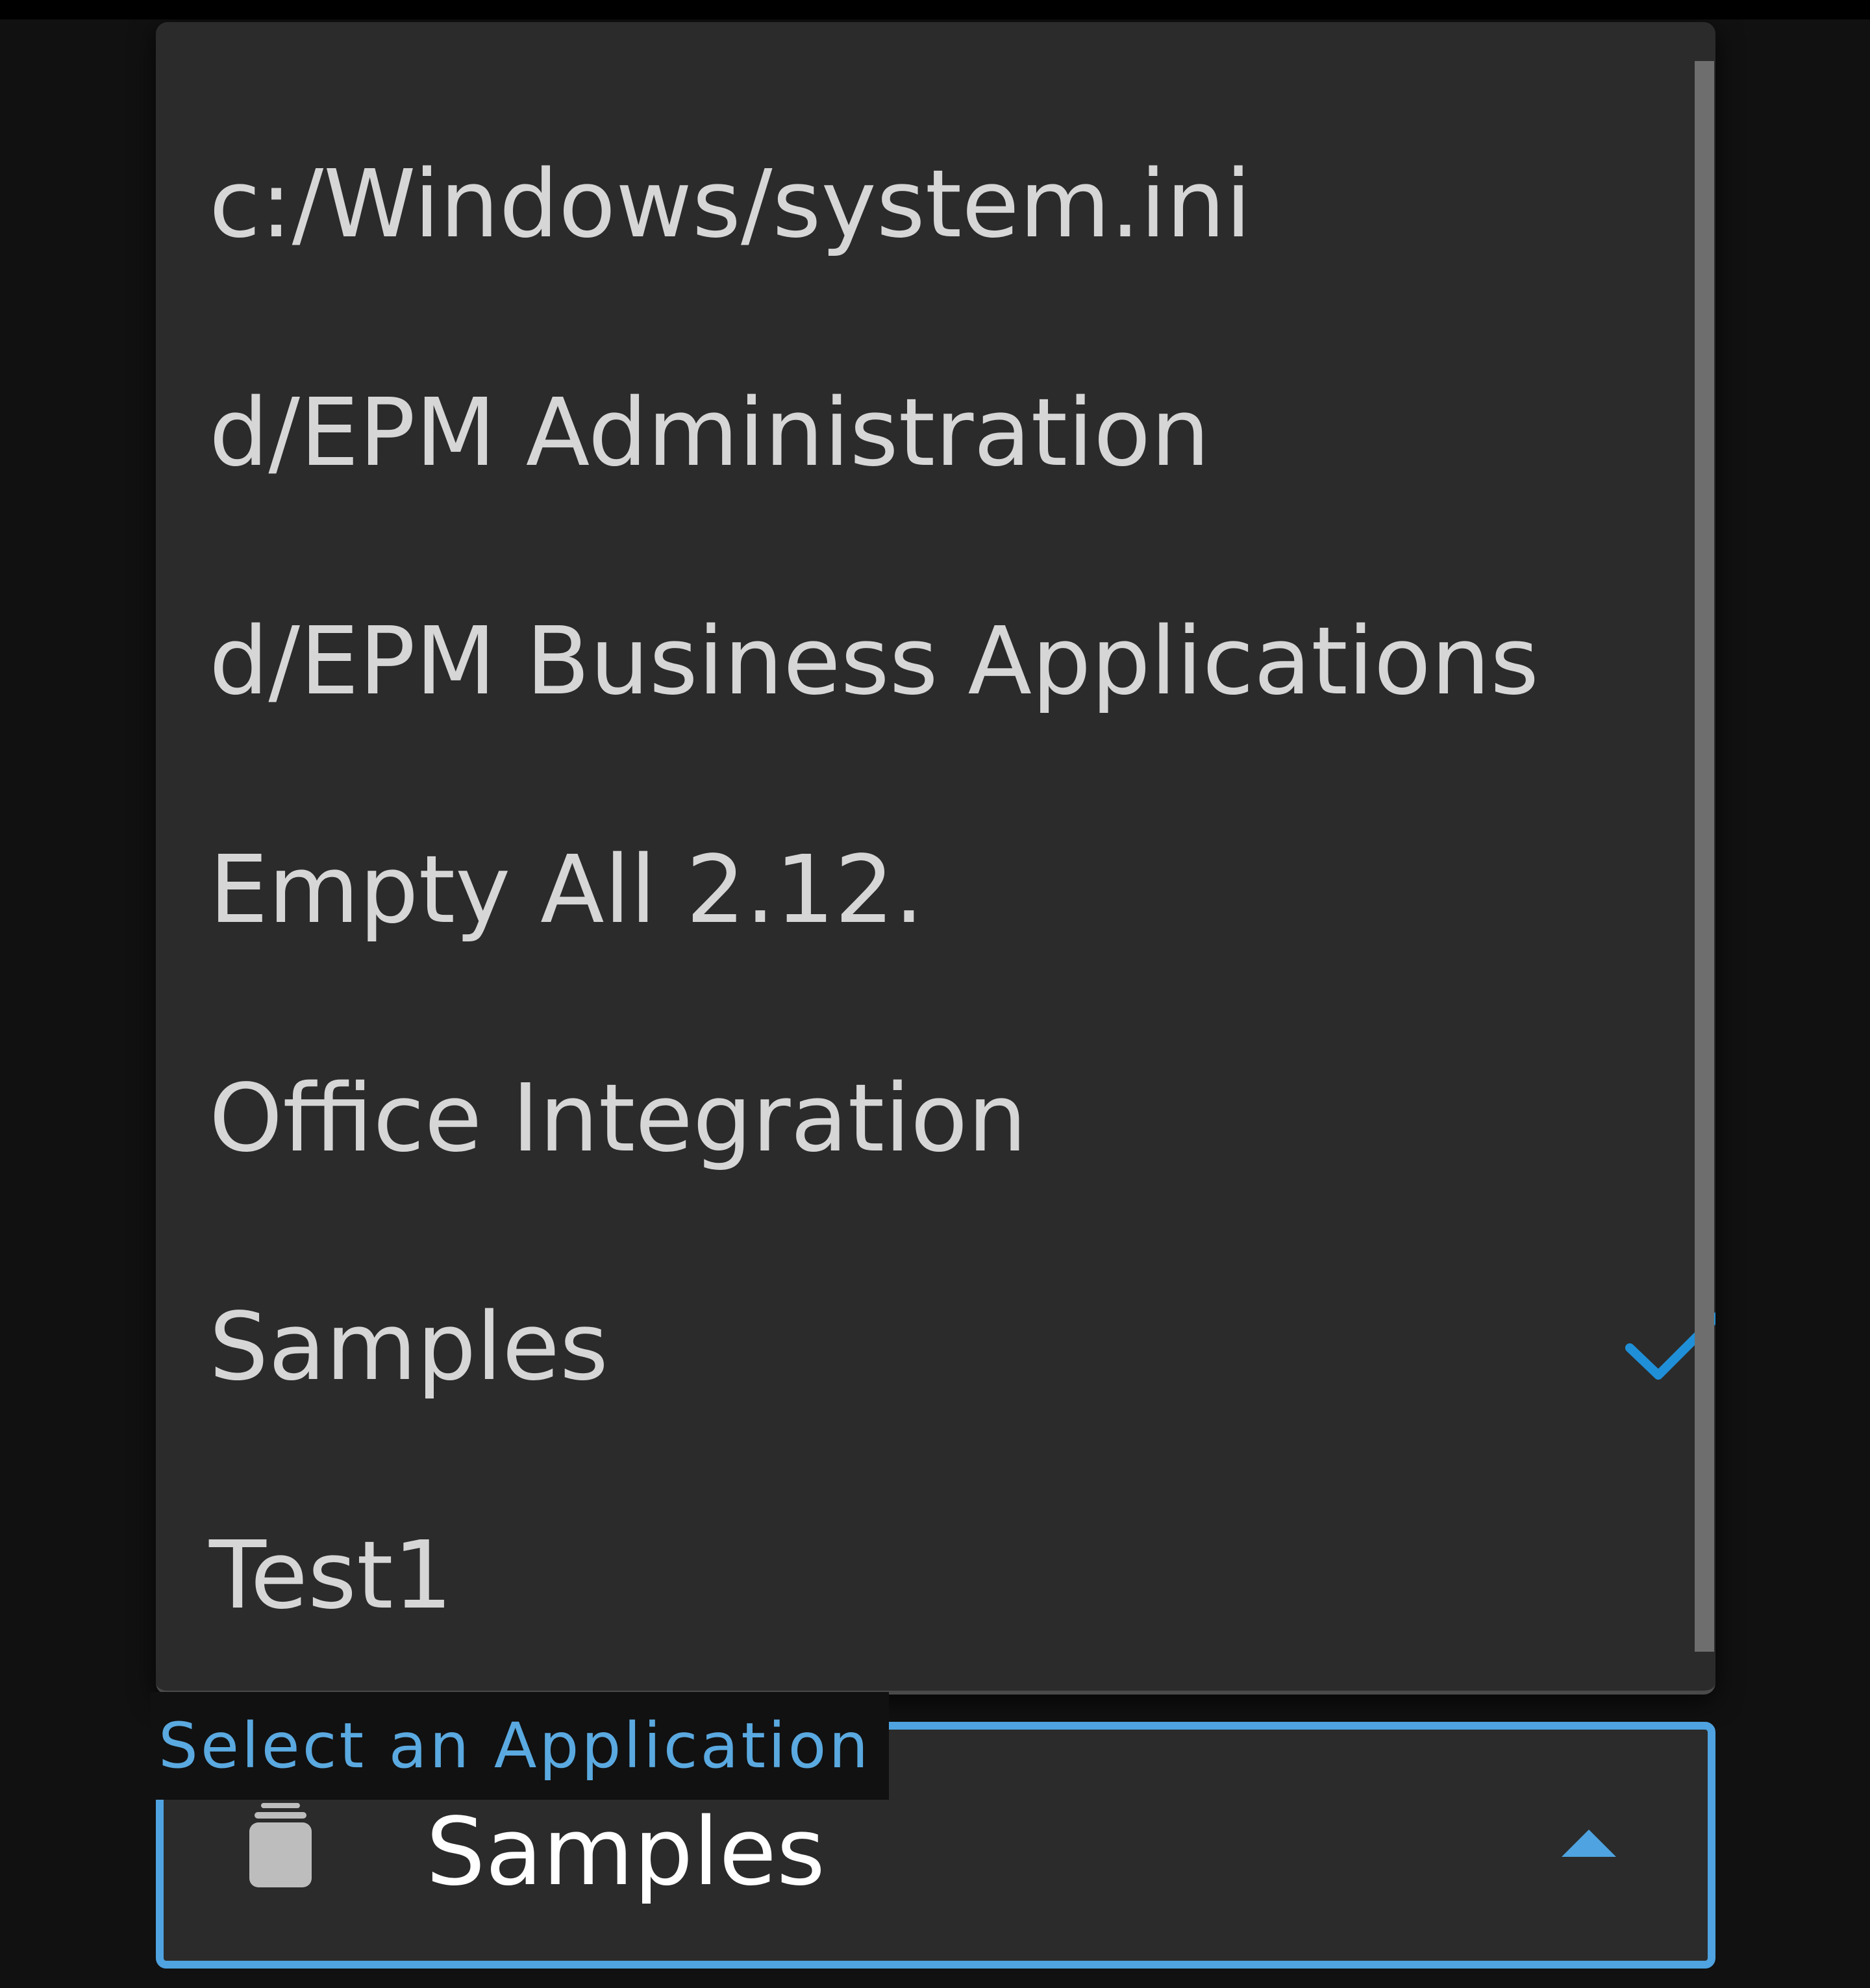 The width and height of the screenshot is (1870, 1988). I want to click on menu-scrollbar, so click(1704, 857).